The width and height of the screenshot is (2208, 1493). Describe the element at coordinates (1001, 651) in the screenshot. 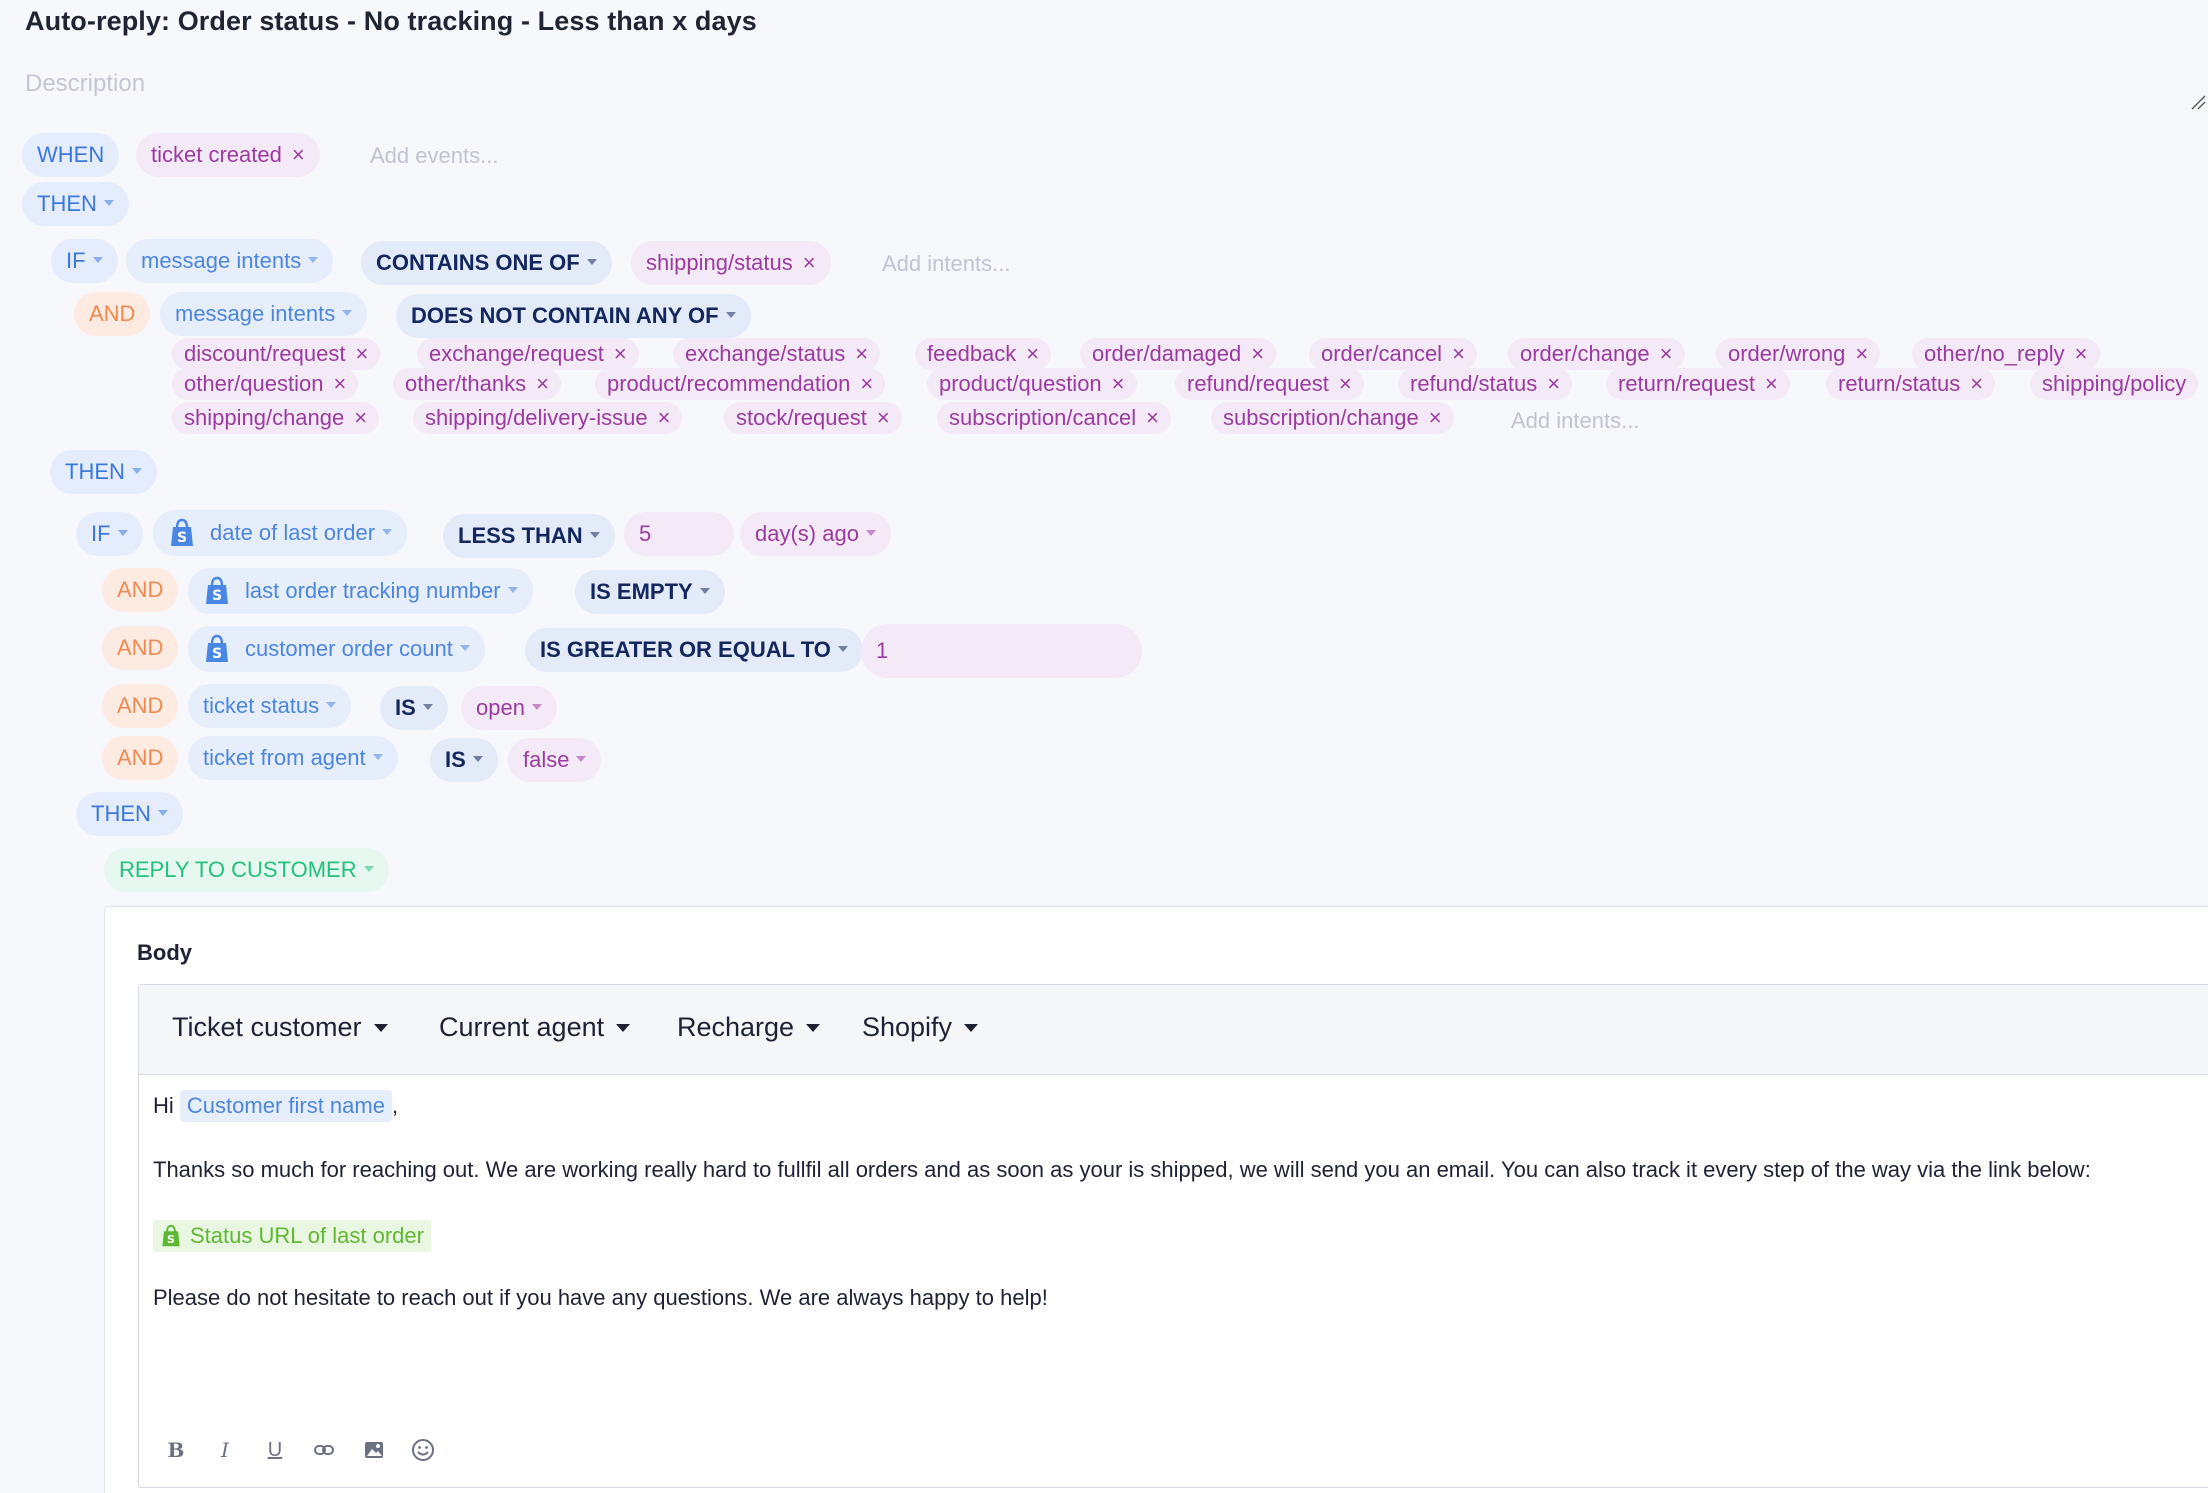

I see `value-input: 1` at that location.